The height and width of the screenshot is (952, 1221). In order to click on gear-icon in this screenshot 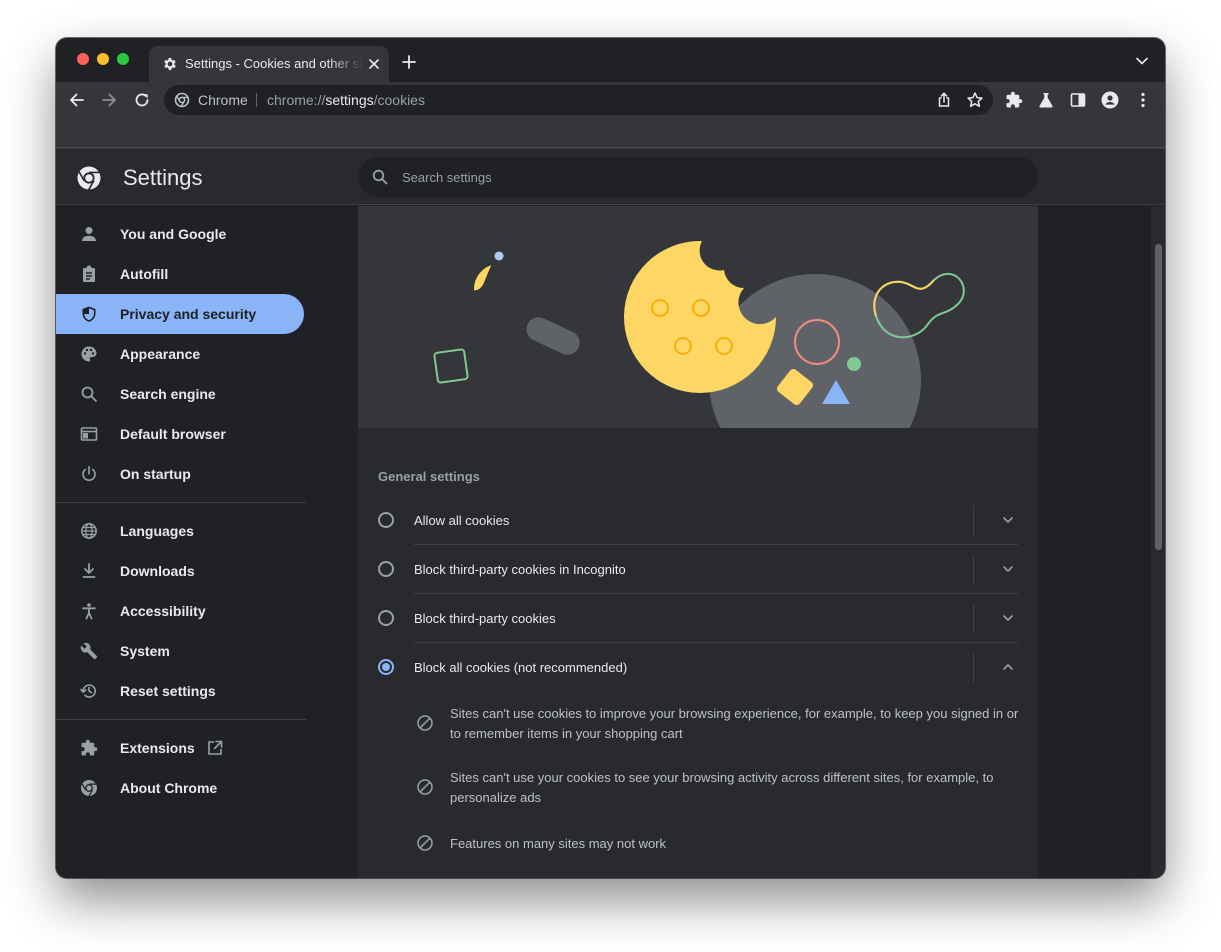, I will do `click(170, 64)`.